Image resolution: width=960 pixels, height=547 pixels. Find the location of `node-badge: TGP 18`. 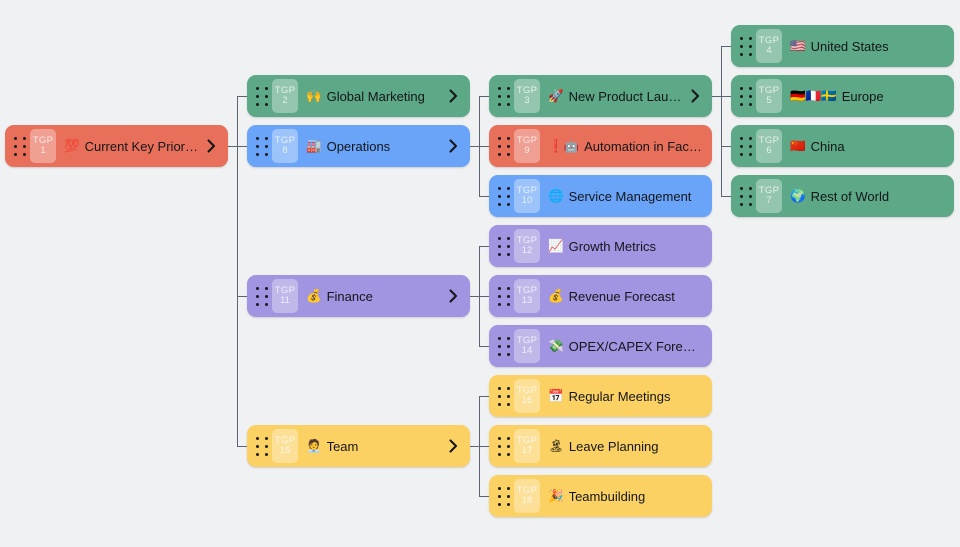

node-badge: TGP 18 is located at coordinates (527, 496).